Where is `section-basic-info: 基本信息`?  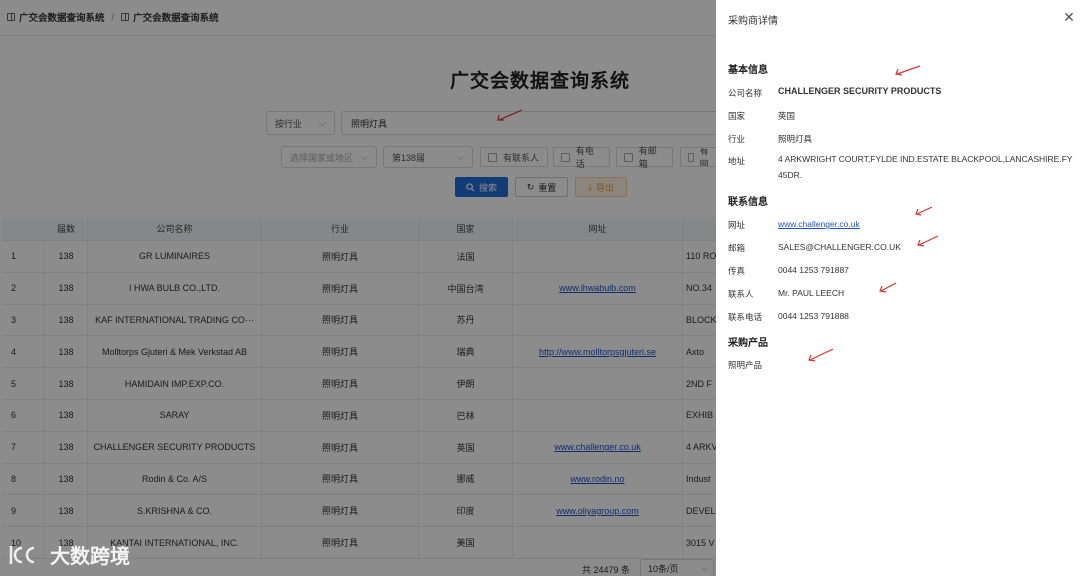 section-basic-info: 基本信息 is located at coordinates (748, 70).